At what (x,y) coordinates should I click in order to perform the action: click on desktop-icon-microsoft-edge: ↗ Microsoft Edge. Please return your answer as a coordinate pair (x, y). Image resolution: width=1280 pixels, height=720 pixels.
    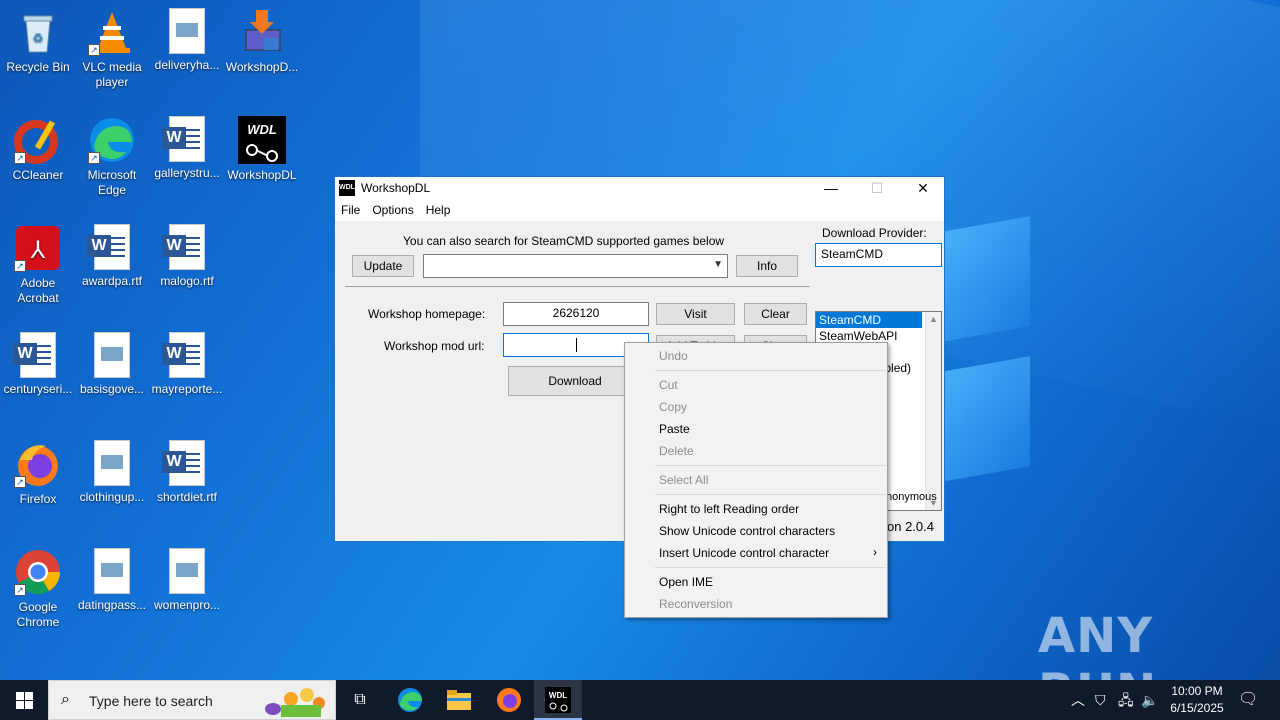
    Looking at the image, I should click on (112, 157).